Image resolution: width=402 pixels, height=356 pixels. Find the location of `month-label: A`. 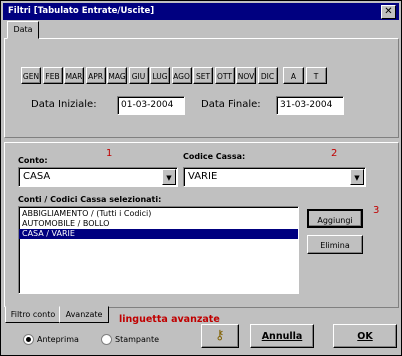

month-label: A is located at coordinates (293, 76).